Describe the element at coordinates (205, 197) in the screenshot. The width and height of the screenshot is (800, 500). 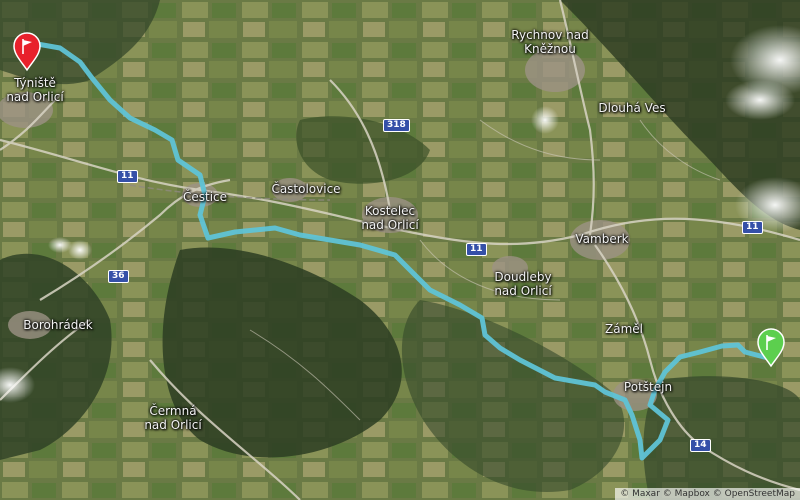
I see `place-label-cestice: Čestice` at that location.